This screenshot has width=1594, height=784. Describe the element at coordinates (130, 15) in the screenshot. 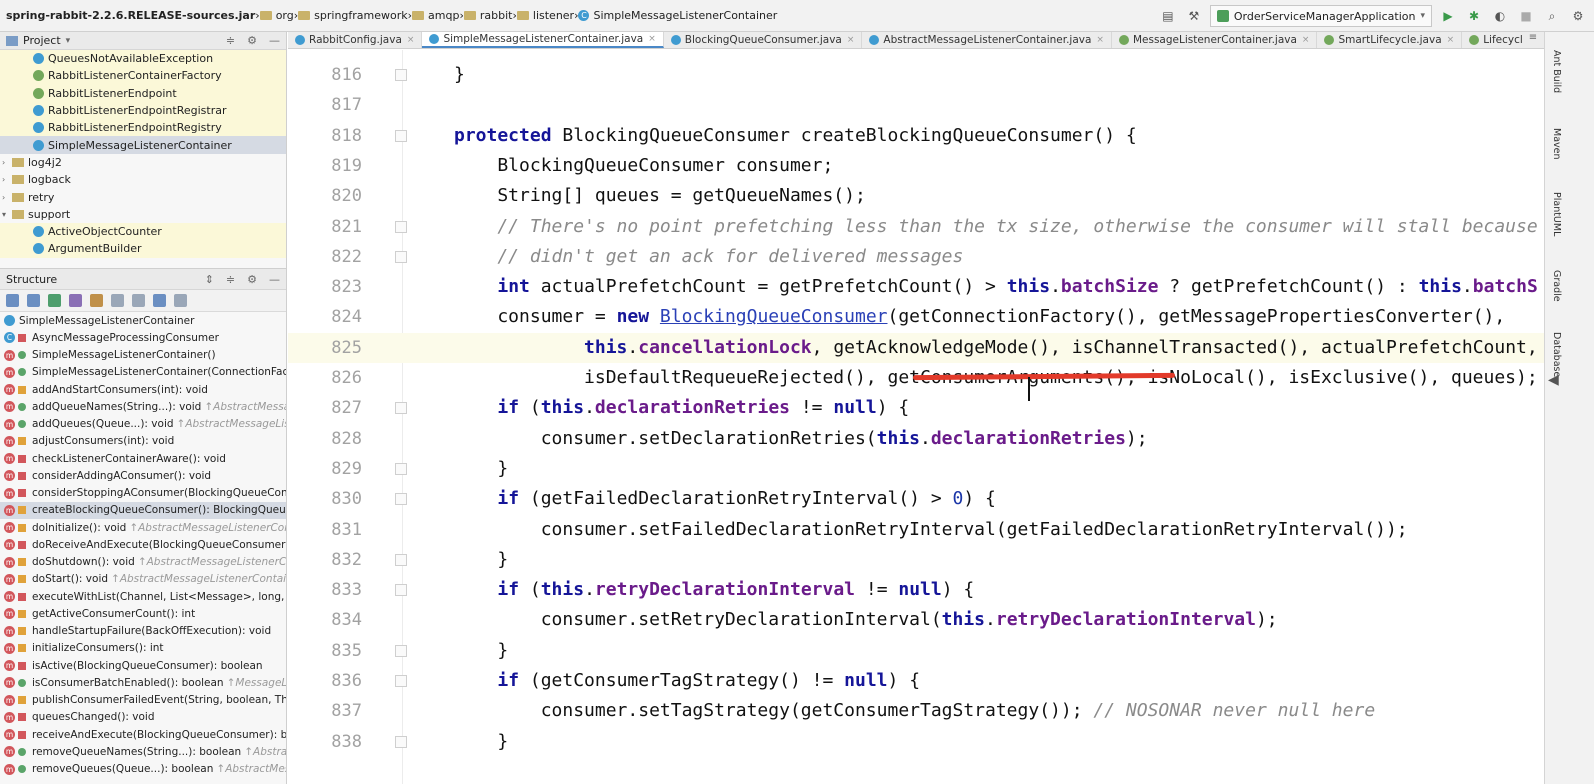

I see `breadcrumb-item: spring-rabbit-2.2.6.RELEASE-sources.jar` at that location.